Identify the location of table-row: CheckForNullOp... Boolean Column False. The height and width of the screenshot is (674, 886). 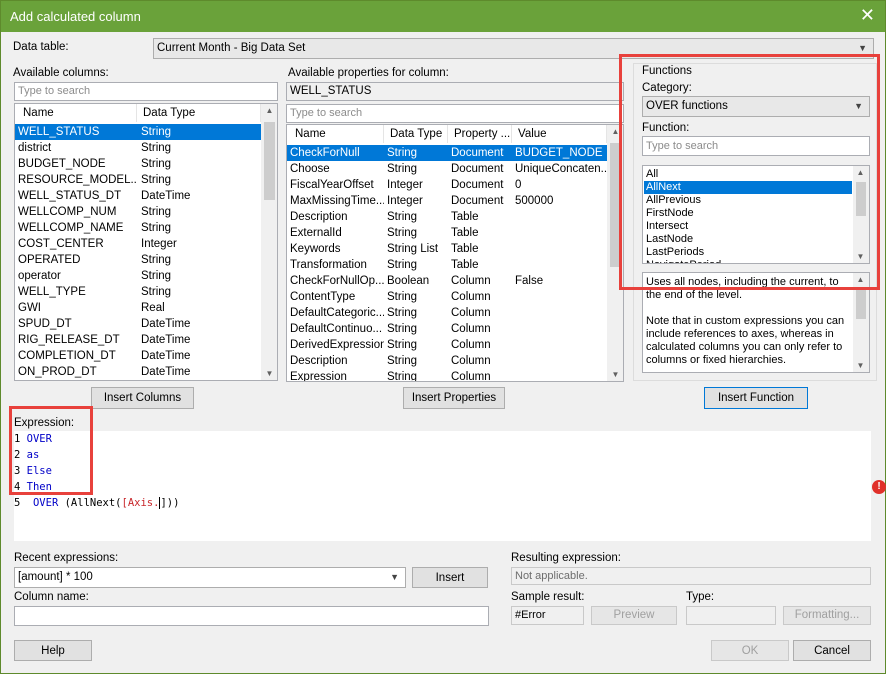
(447, 281).